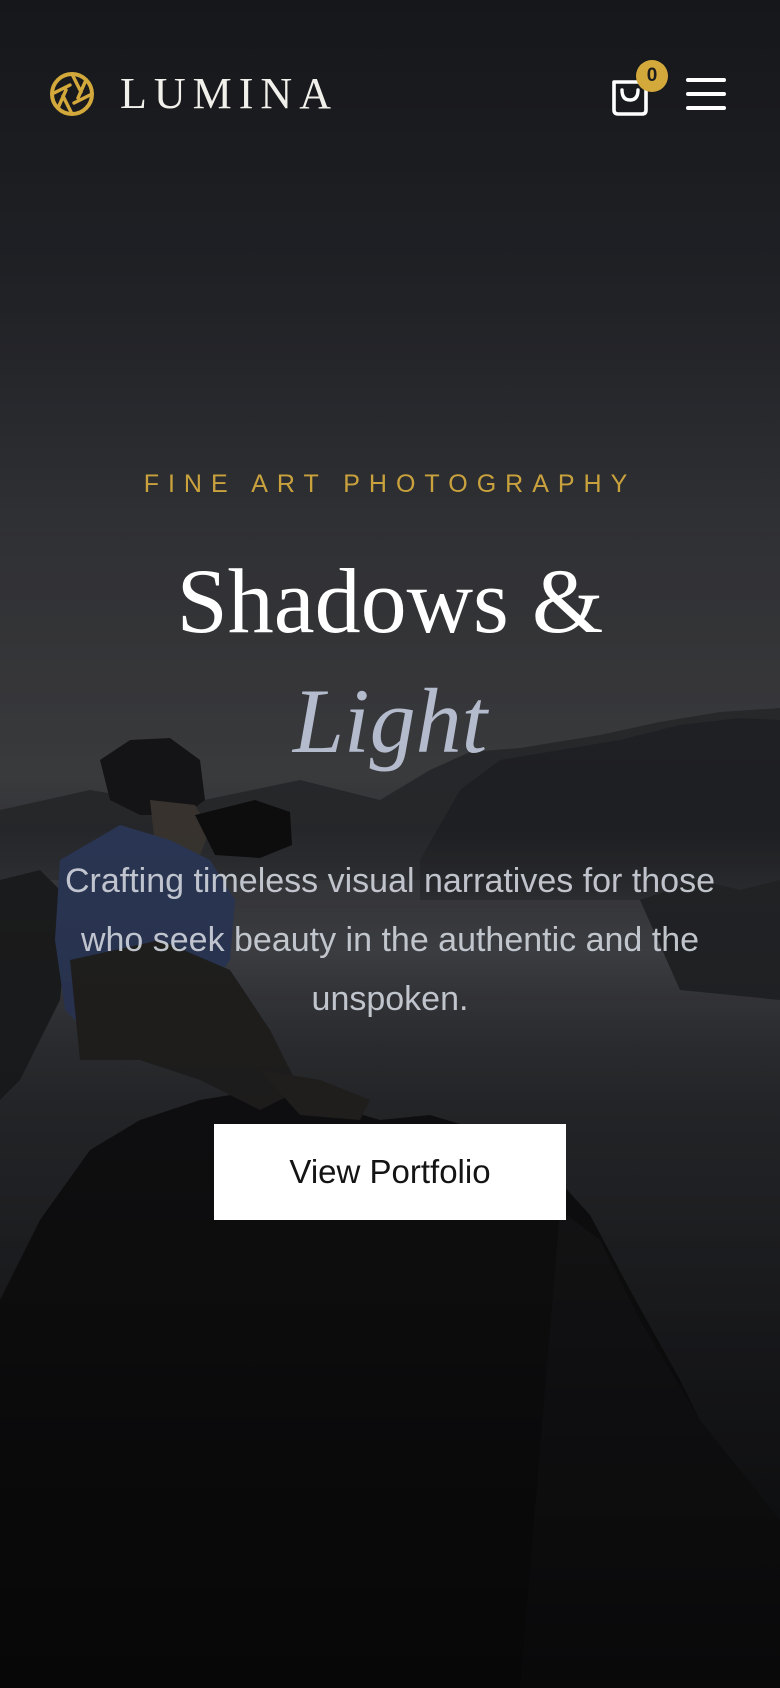  What do you see at coordinates (72, 94) in the screenshot?
I see `aperture-icon` at bounding box center [72, 94].